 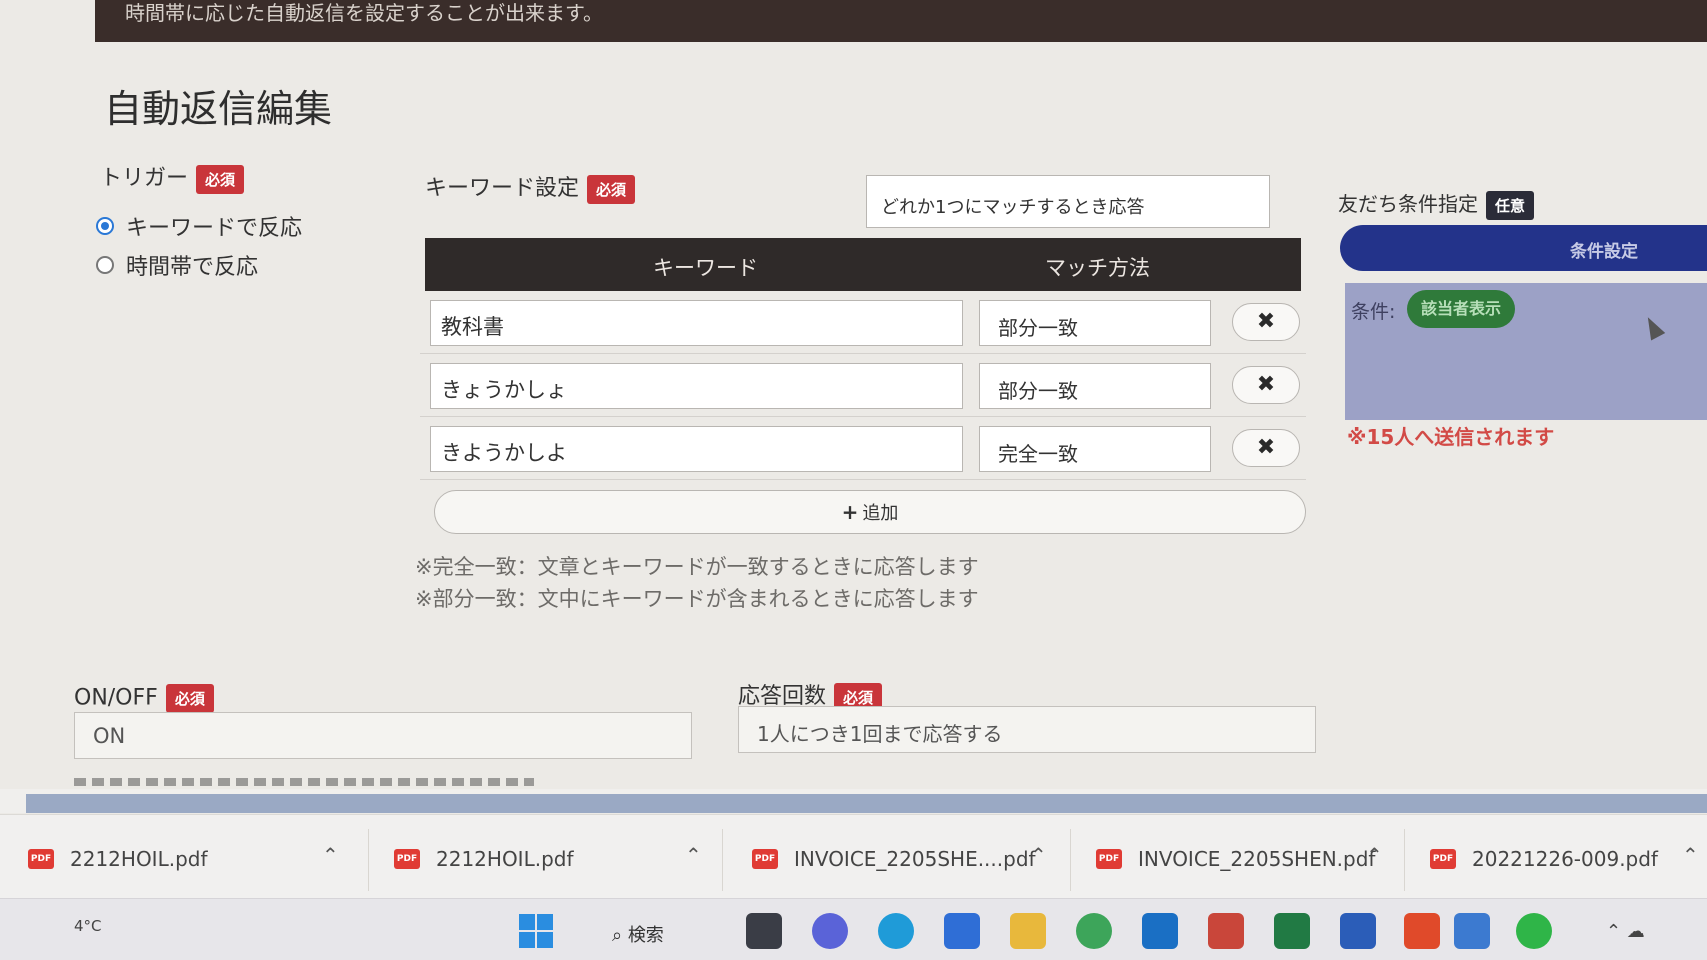 I want to click on column-match: マッチ方法, so click(x=1097, y=268).